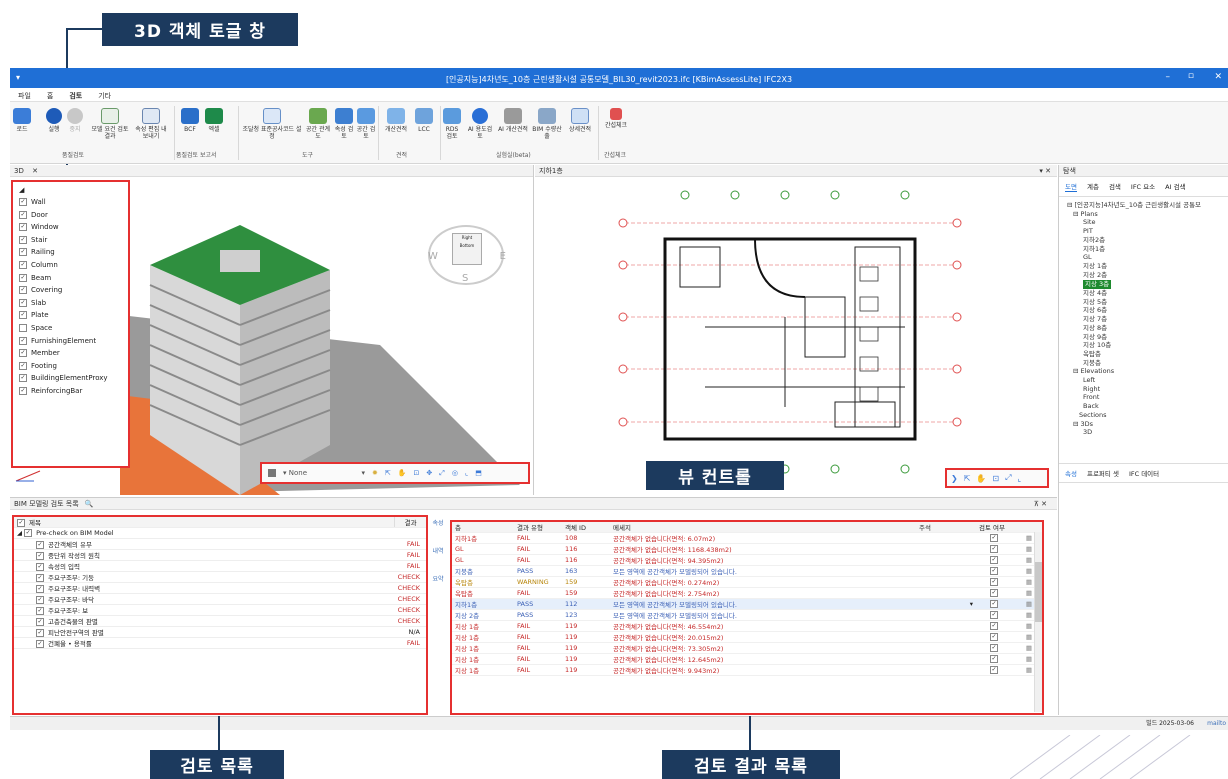  I want to click on object-toggle-item: ✓ Footing, so click(73, 366).